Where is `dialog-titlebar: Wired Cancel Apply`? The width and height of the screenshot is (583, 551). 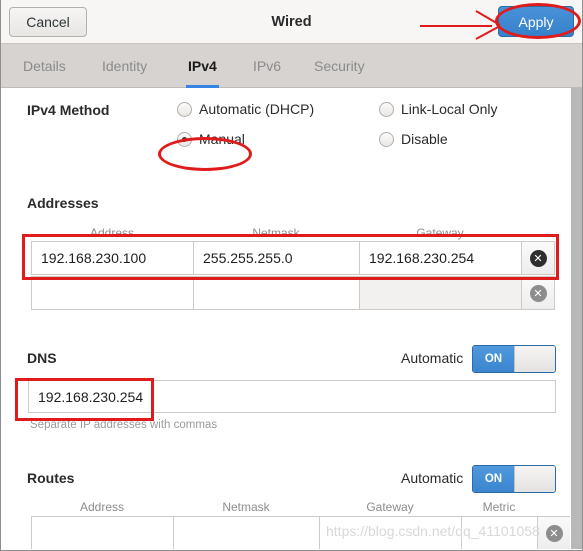 dialog-titlebar: Wired Cancel Apply is located at coordinates (291, 22).